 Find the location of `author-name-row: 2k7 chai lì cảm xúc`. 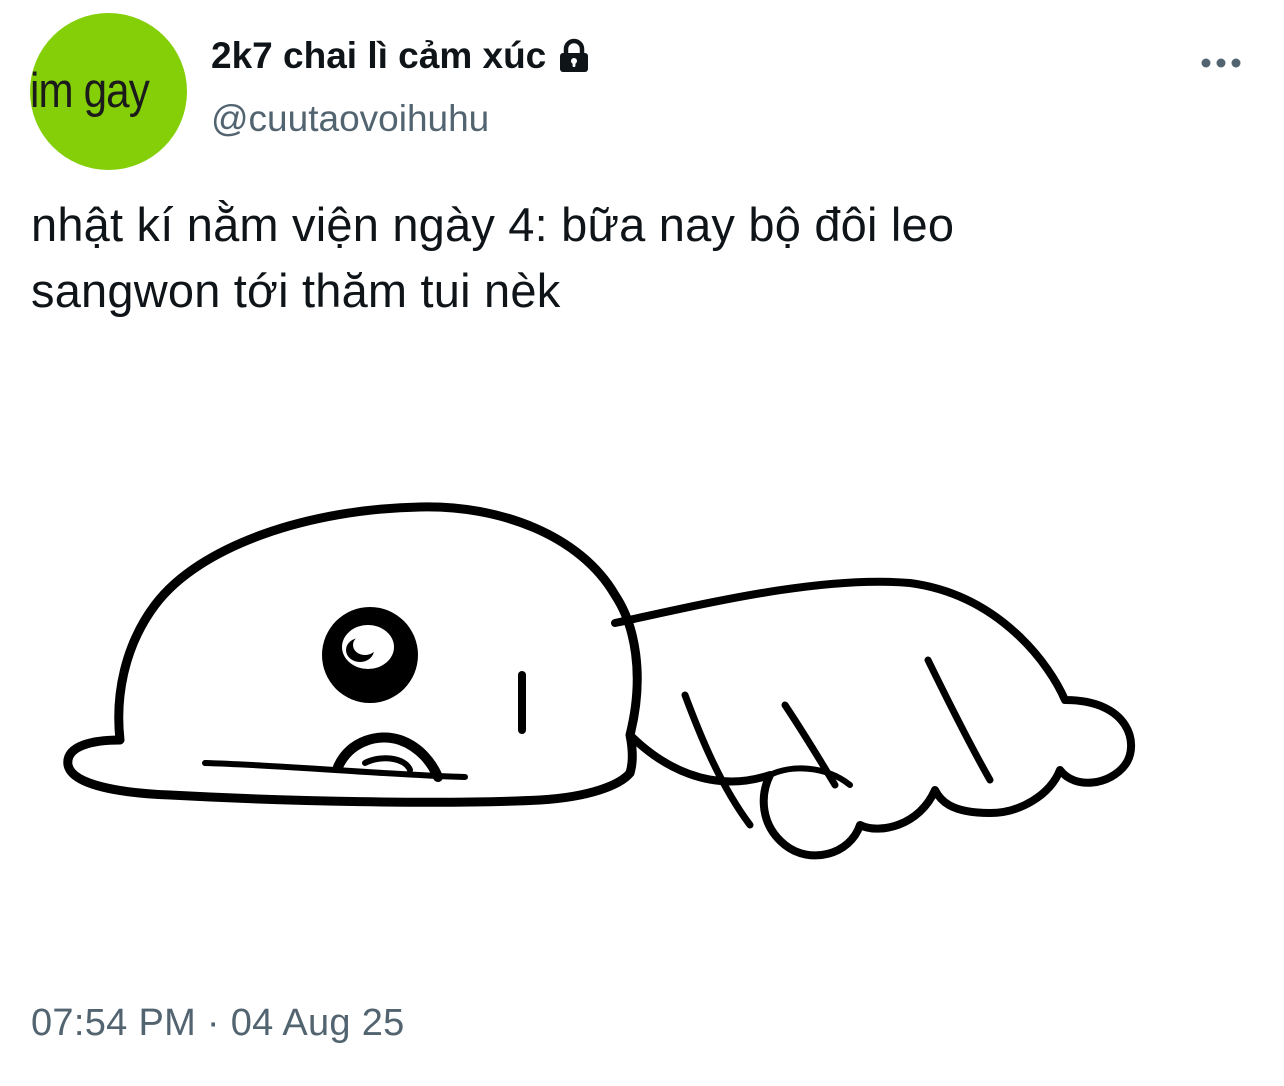

author-name-row: 2k7 chai lì cảm xúc is located at coordinates (402, 56).